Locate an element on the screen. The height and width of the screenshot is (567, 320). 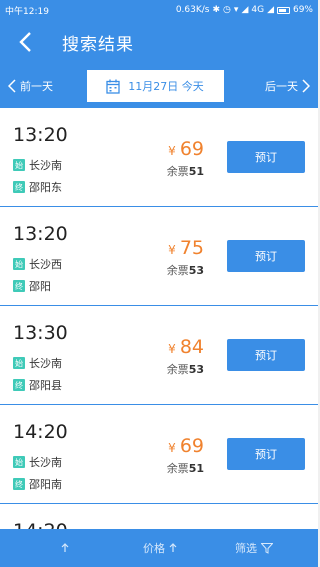
filter-icon is located at coordinates (267, 548).